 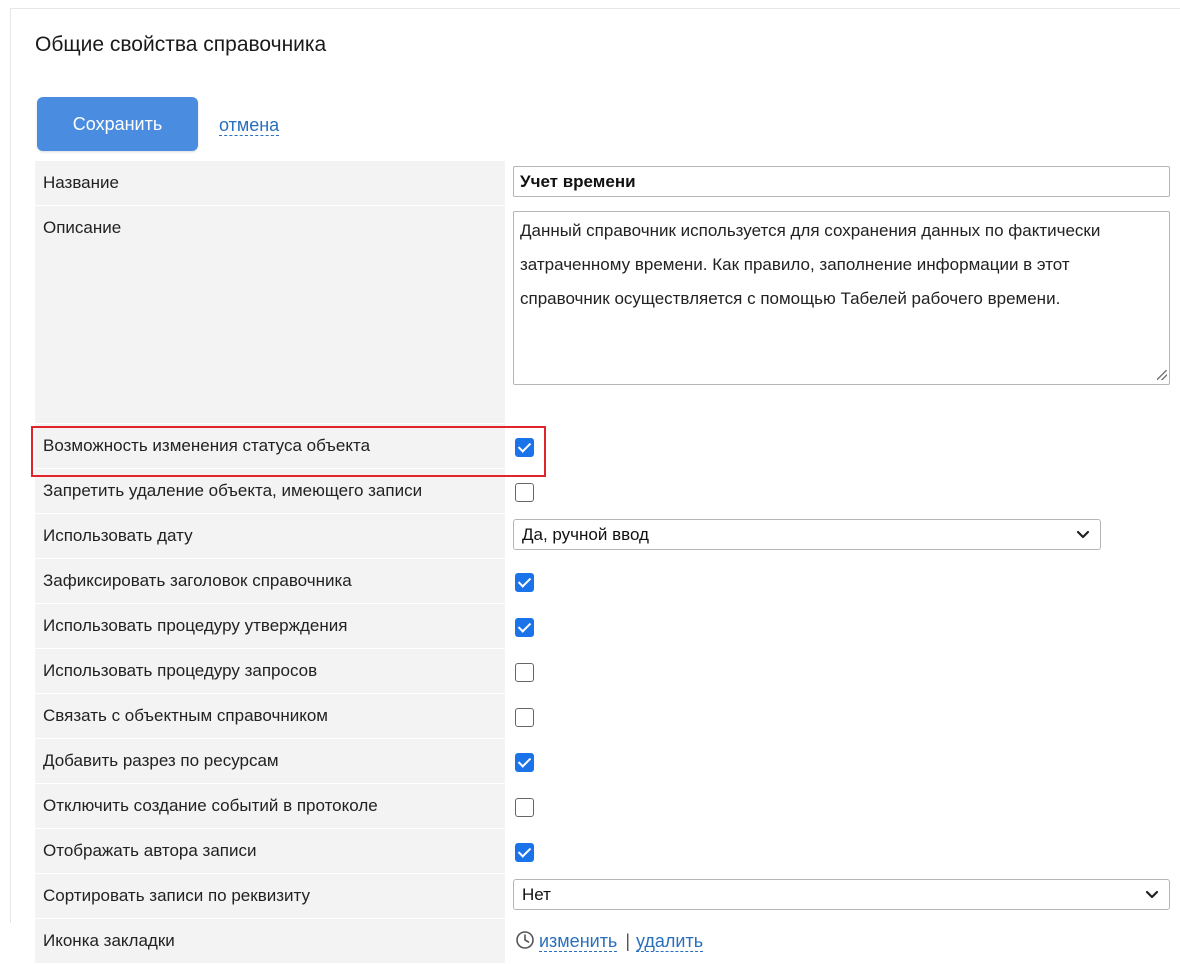 What do you see at coordinates (607, 806) in the screenshot?
I see `row-disable-log-events: Отключить создание событий в протоколе` at bounding box center [607, 806].